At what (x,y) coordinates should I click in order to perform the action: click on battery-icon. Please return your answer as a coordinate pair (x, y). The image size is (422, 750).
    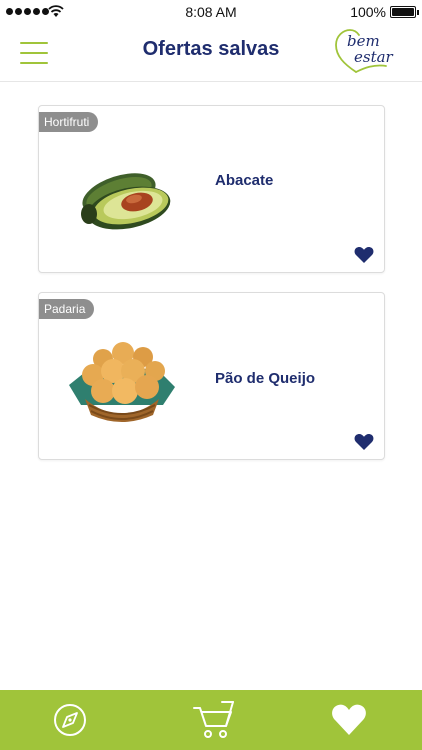
    Looking at the image, I should click on (404, 12).